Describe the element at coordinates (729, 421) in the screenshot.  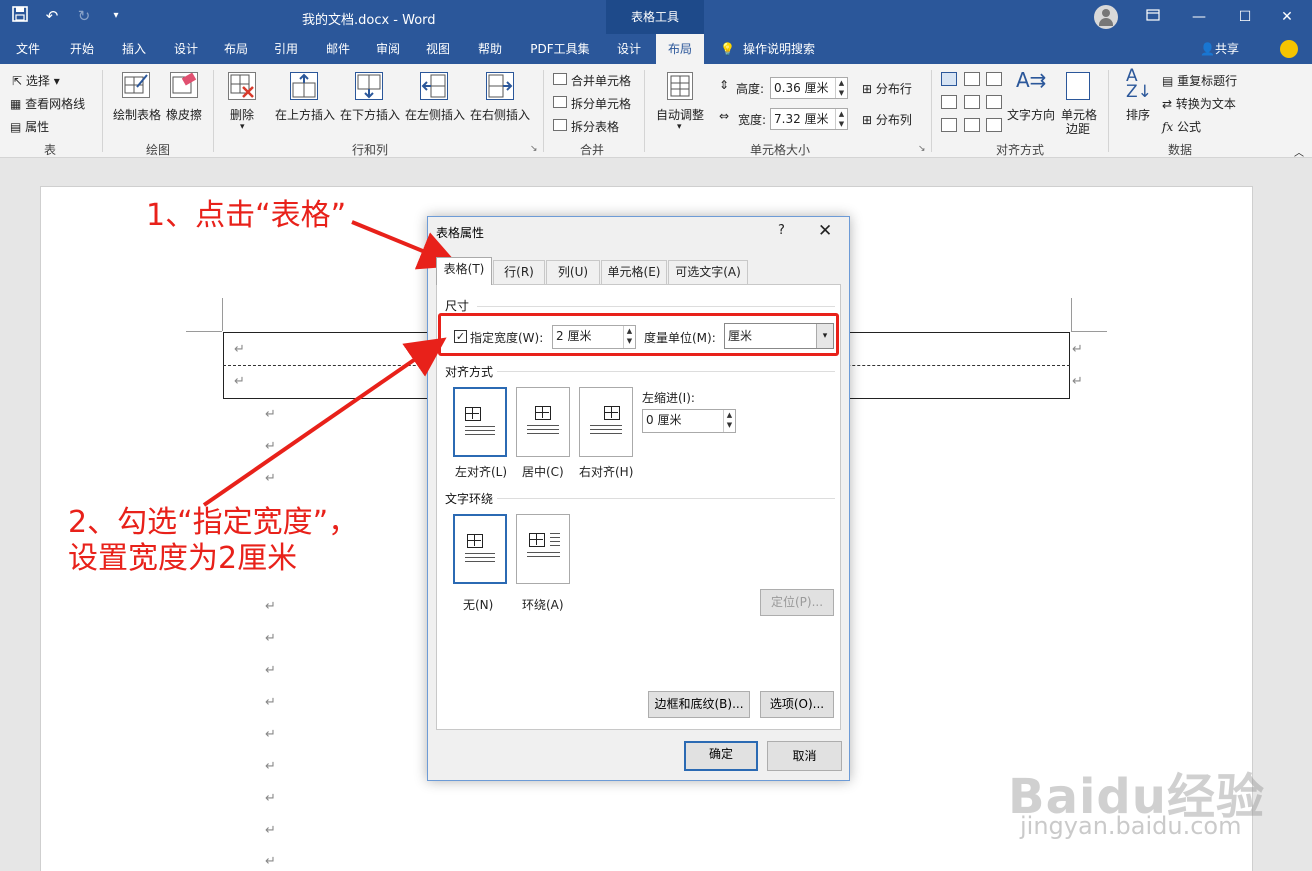
I see `indent-left-spinner-icon: ▲ ▼` at that location.